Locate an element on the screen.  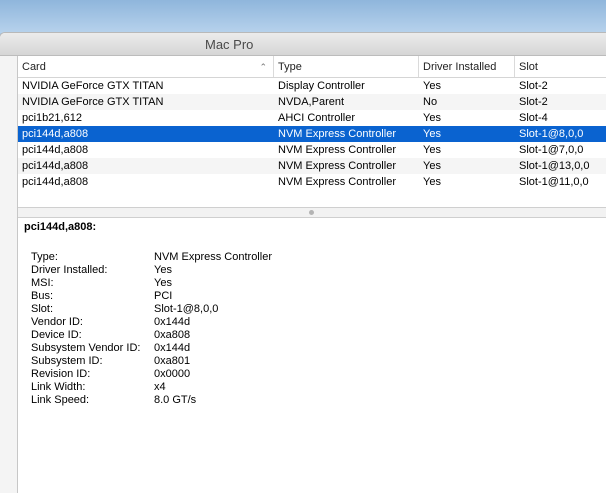
column-header-slot: Slot is located at coordinates (560, 66).